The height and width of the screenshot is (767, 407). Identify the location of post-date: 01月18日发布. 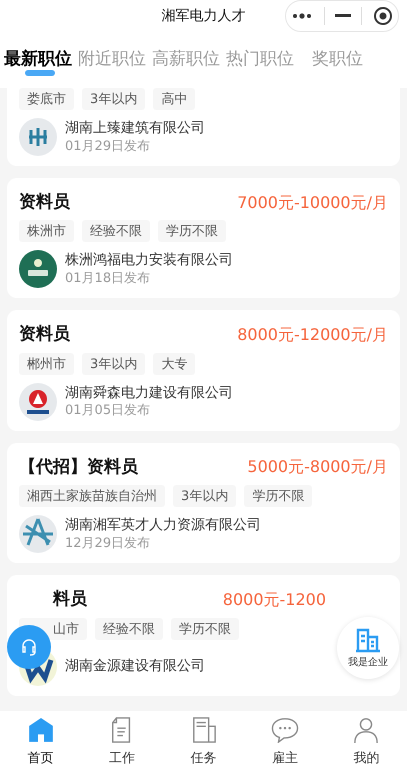
(108, 278).